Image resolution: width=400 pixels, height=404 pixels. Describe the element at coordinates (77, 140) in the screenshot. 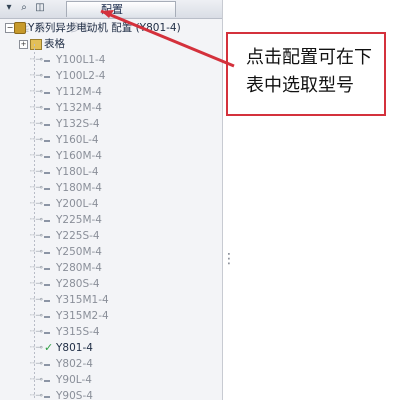

I see `tree-item-label: Y160L-4` at that location.